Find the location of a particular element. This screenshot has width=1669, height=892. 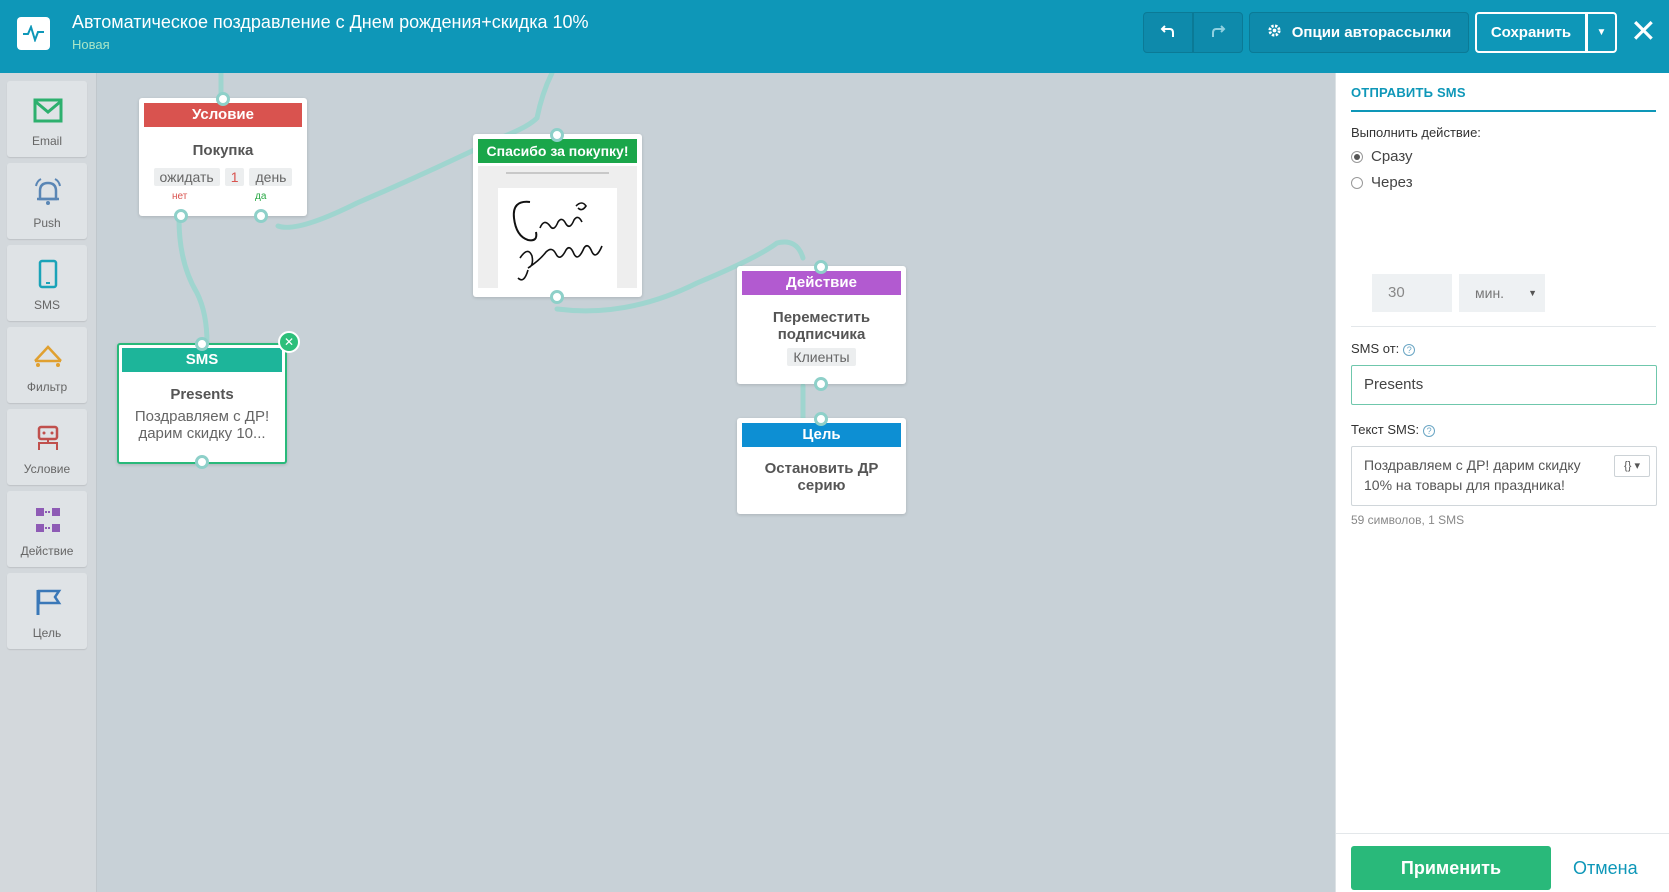

palette-sms: SMS is located at coordinates (47, 283).